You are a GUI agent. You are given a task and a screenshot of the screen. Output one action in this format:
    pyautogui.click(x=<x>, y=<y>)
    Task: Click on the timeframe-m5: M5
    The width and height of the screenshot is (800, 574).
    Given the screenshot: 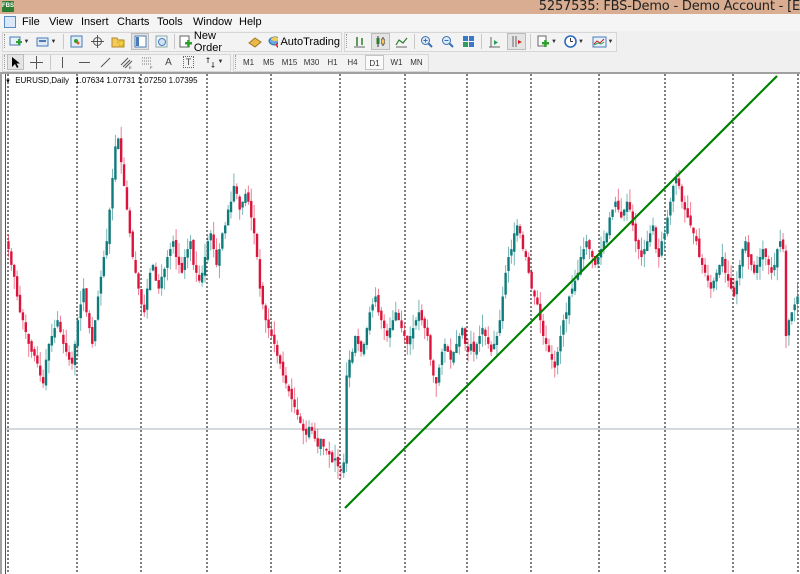 What is the action you would take?
    pyautogui.click(x=268, y=62)
    